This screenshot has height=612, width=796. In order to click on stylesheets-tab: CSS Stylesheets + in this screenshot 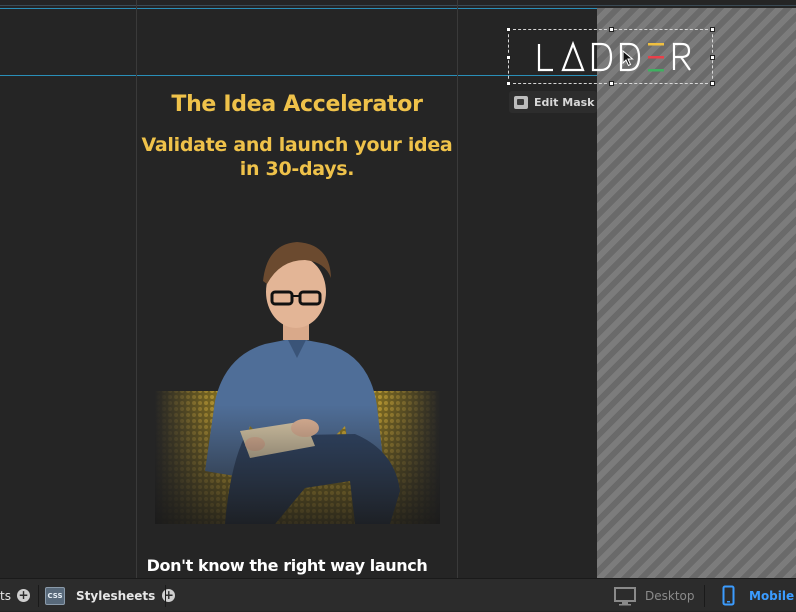, I will do `click(110, 595)`.